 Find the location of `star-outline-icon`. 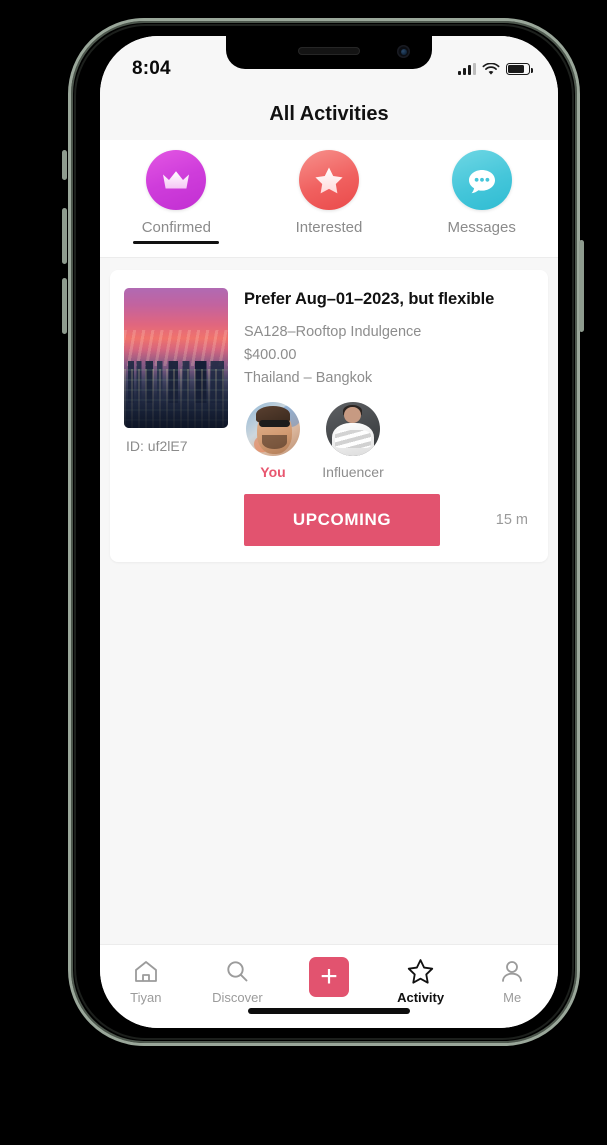

star-outline-icon is located at coordinates (420, 971).